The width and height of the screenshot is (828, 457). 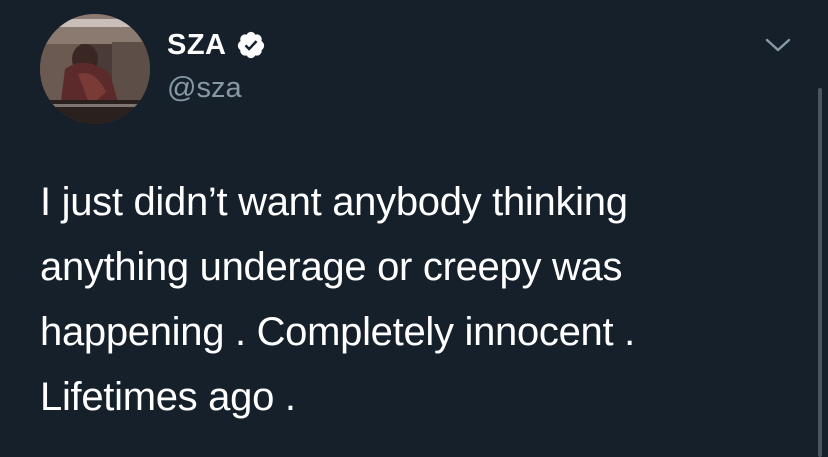 What do you see at coordinates (168, 397) in the screenshot?
I see `tweet-text-line: Lifetimes ago .` at bounding box center [168, 397].